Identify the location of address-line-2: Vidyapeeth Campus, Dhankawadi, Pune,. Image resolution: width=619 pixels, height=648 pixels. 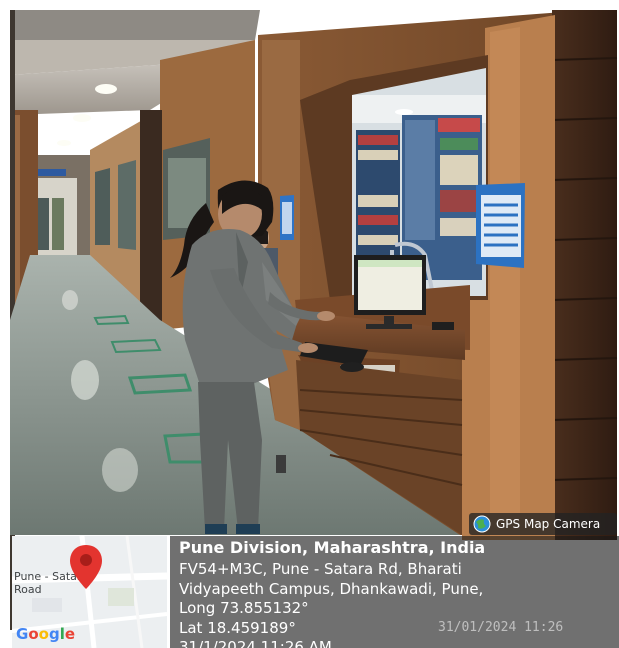
(331, 589).